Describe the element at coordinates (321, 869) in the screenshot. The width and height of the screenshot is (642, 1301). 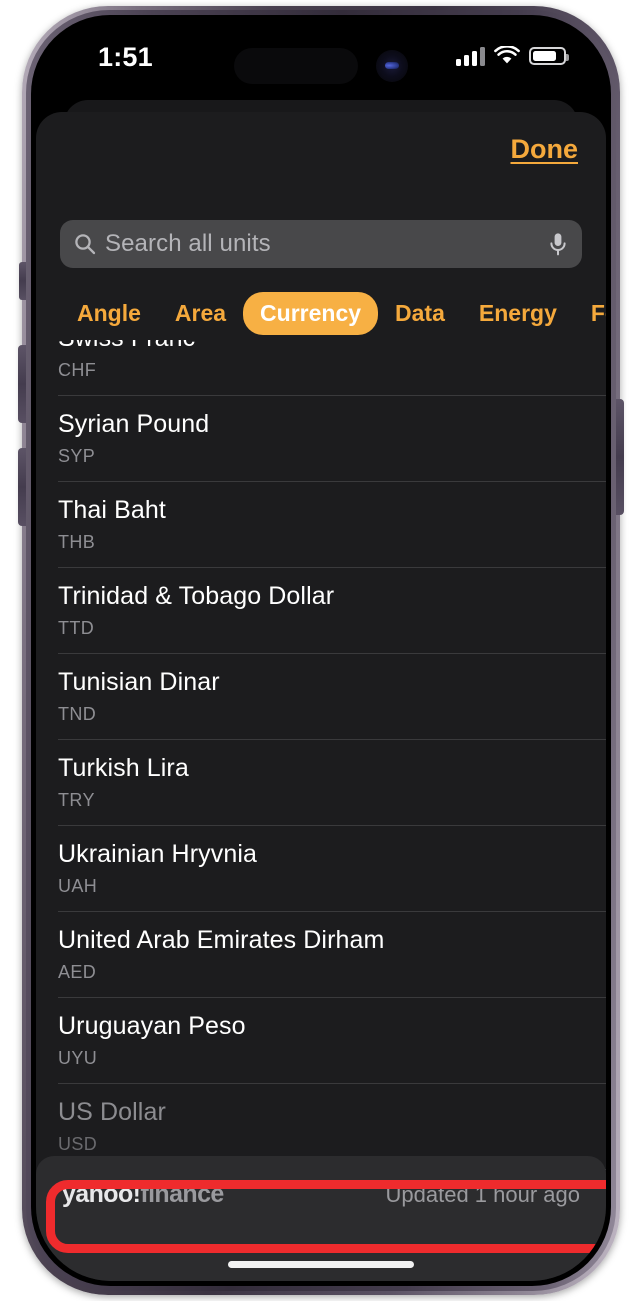
I see `list-item: Ukrainian Hryvnia UAH` at that location.